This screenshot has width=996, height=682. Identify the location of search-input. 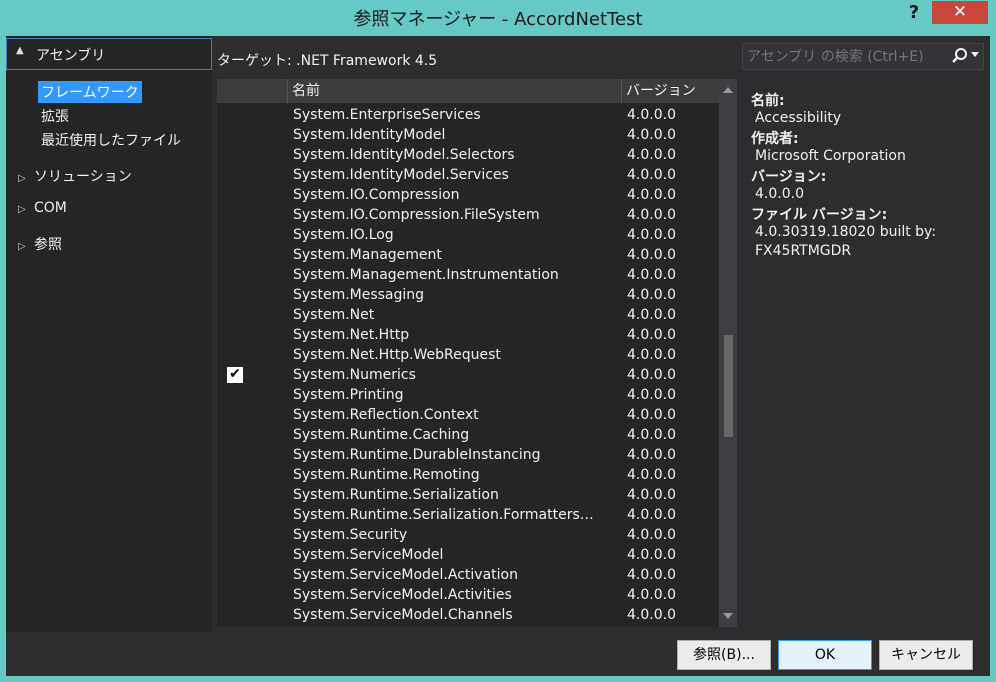
(845, 57).